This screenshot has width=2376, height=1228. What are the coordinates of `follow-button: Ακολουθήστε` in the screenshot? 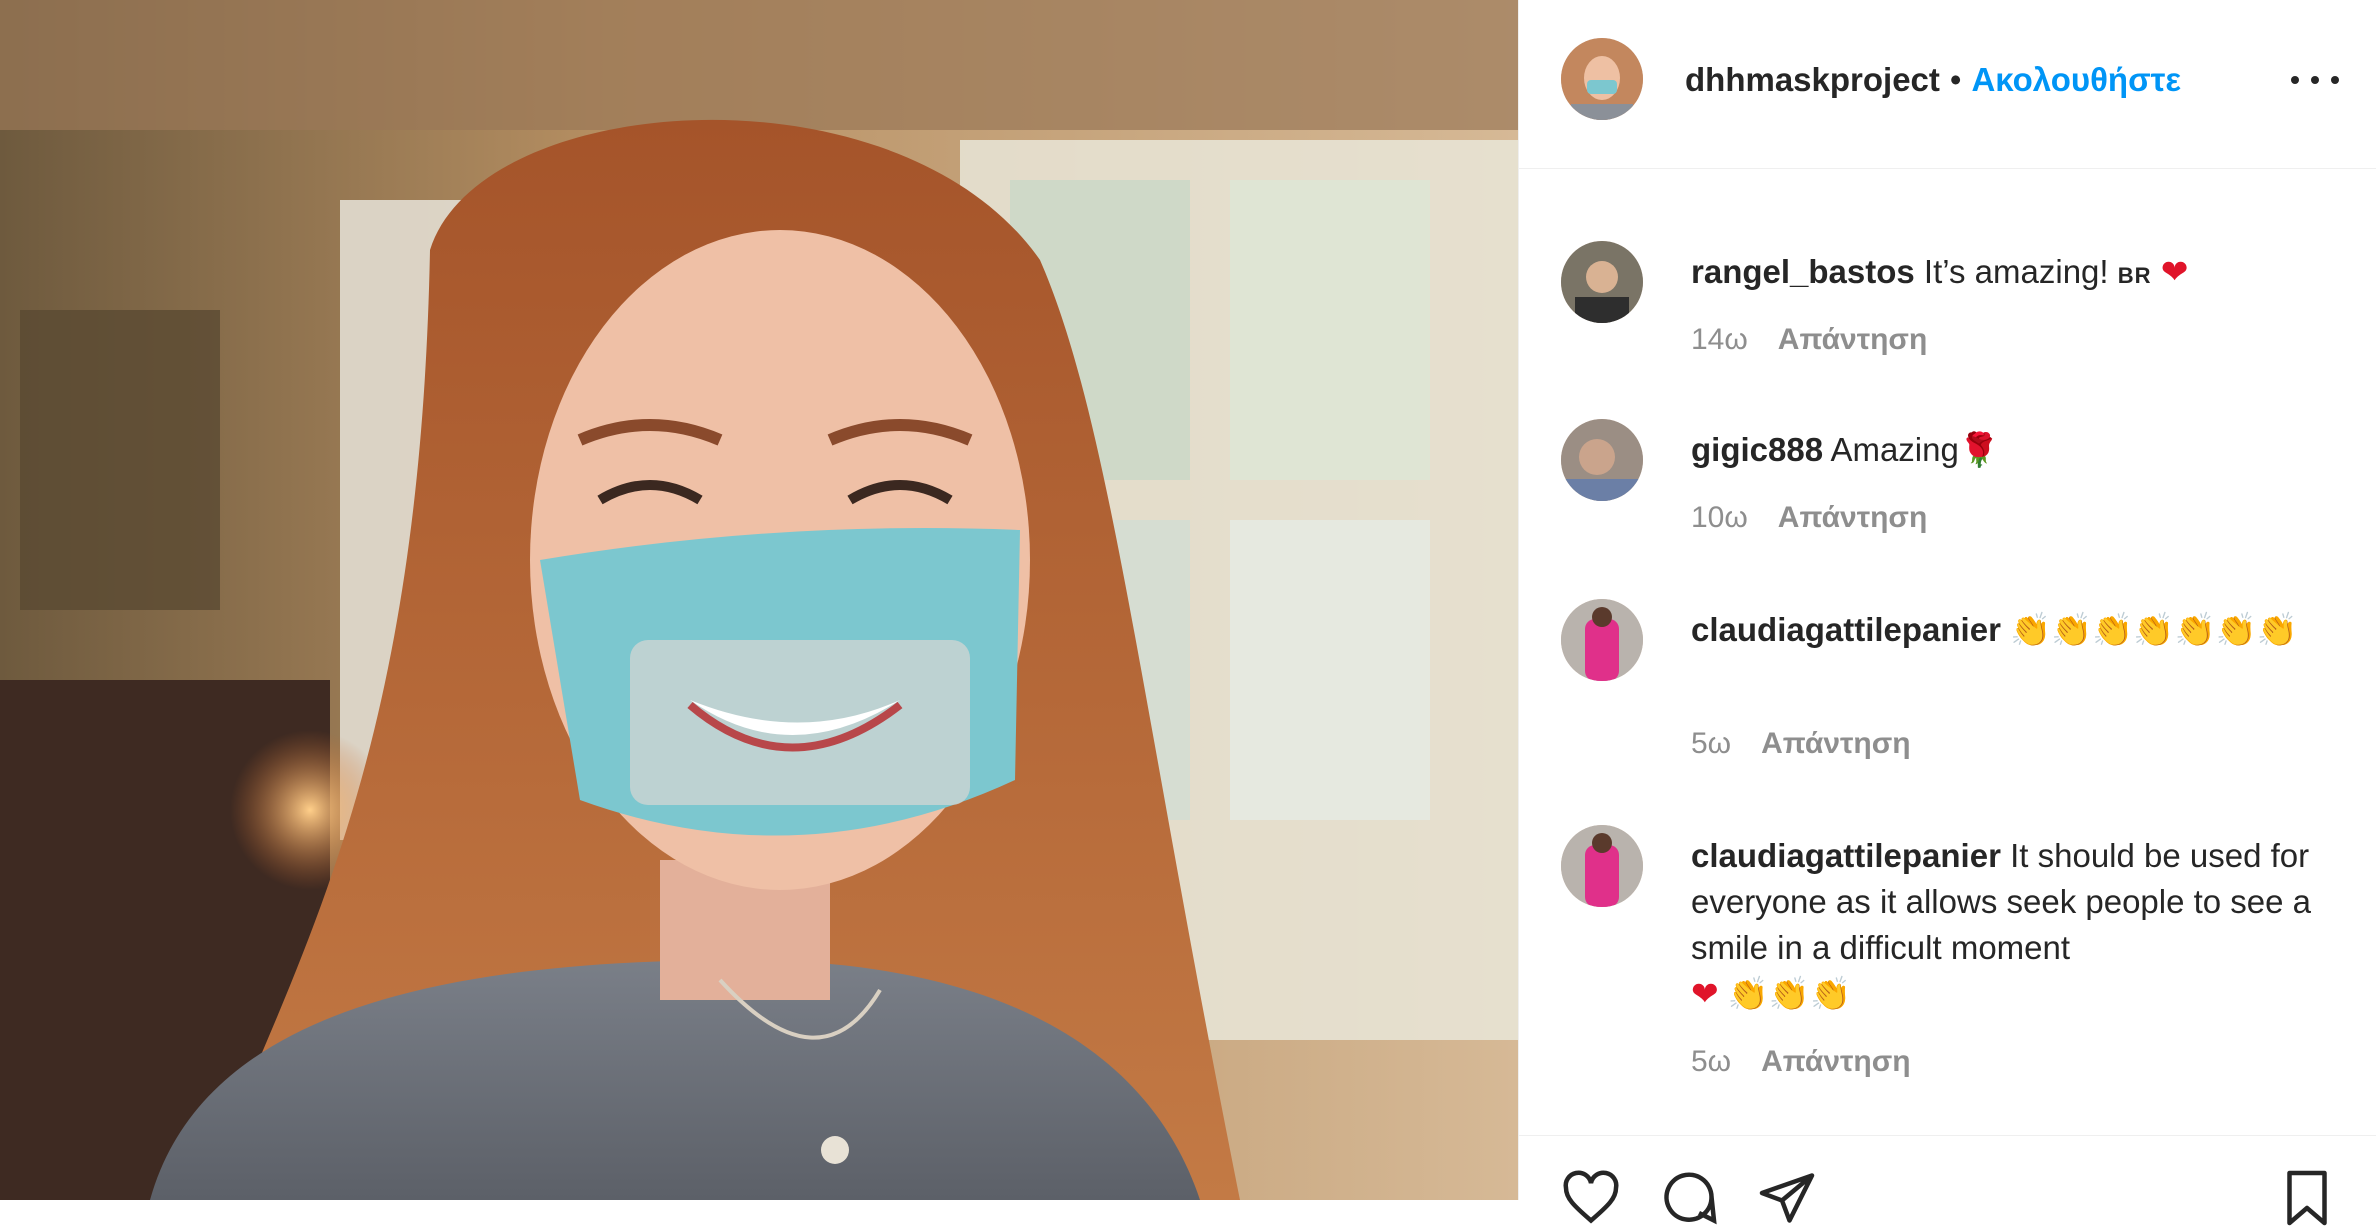 It's located at (2076, 79).